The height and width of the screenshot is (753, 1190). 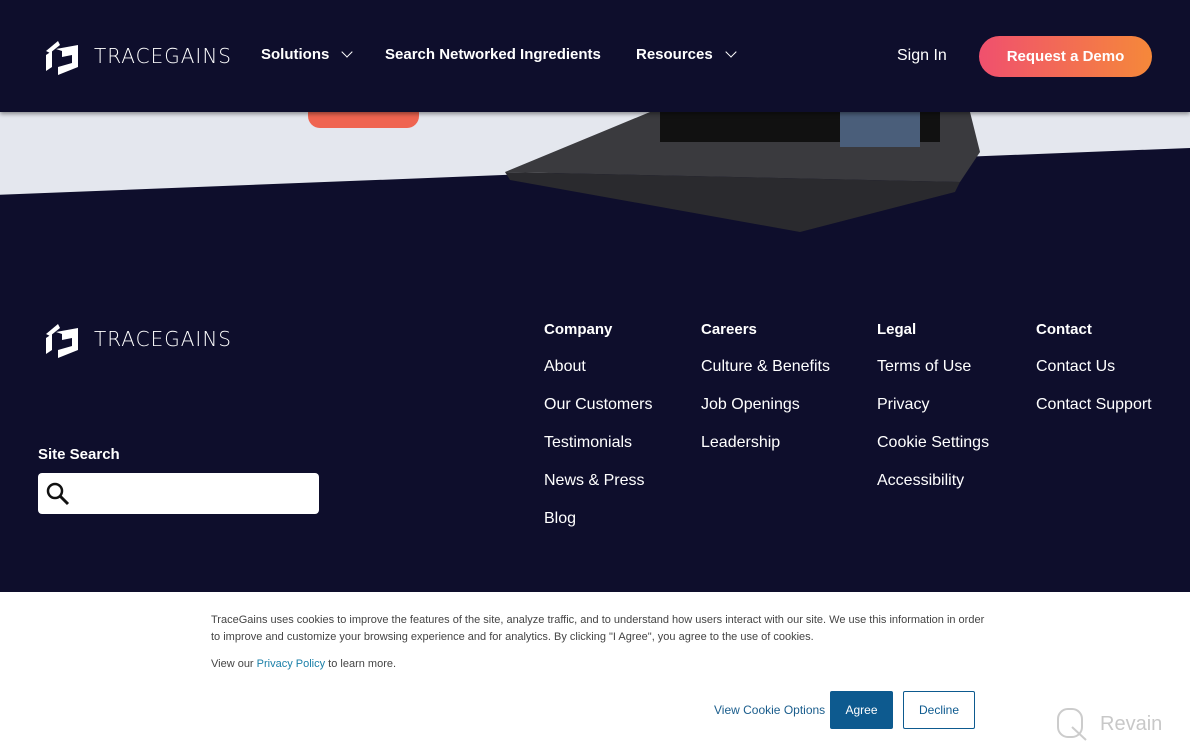 I want to click on search-icon, so click(x=58, y=494).